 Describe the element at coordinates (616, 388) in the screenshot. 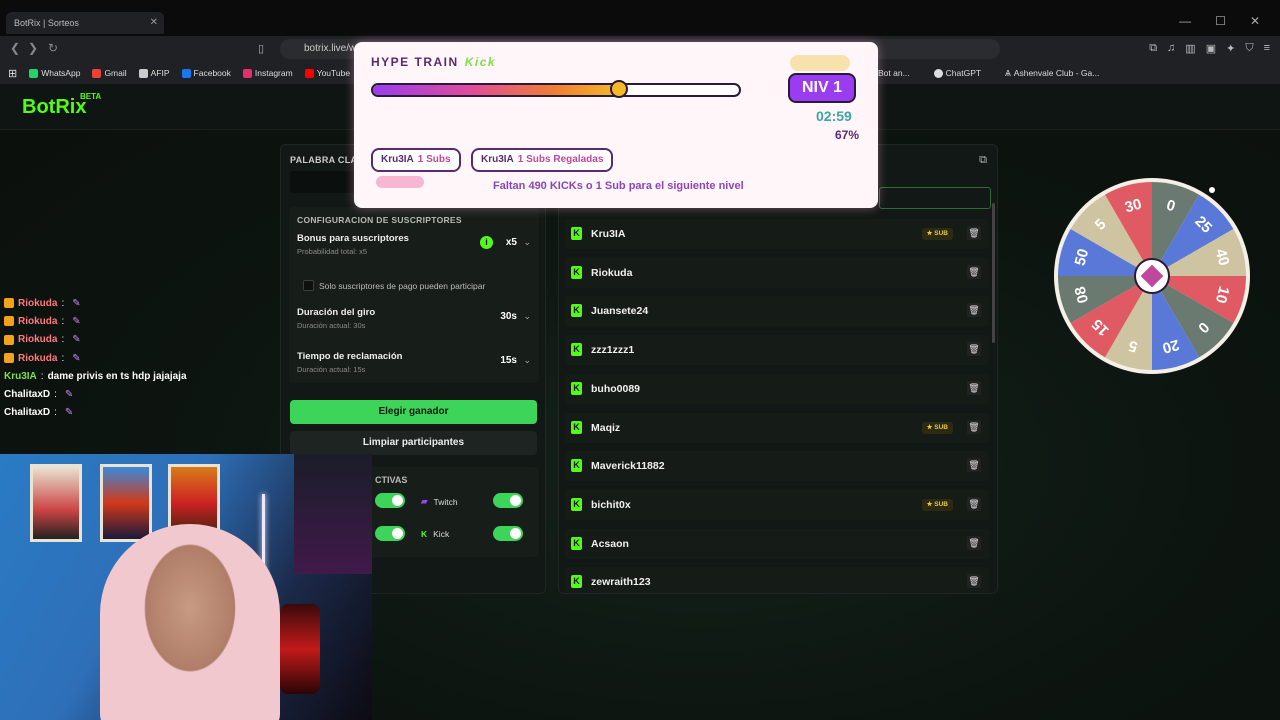

I see `participant-name: buho0089` at that location.